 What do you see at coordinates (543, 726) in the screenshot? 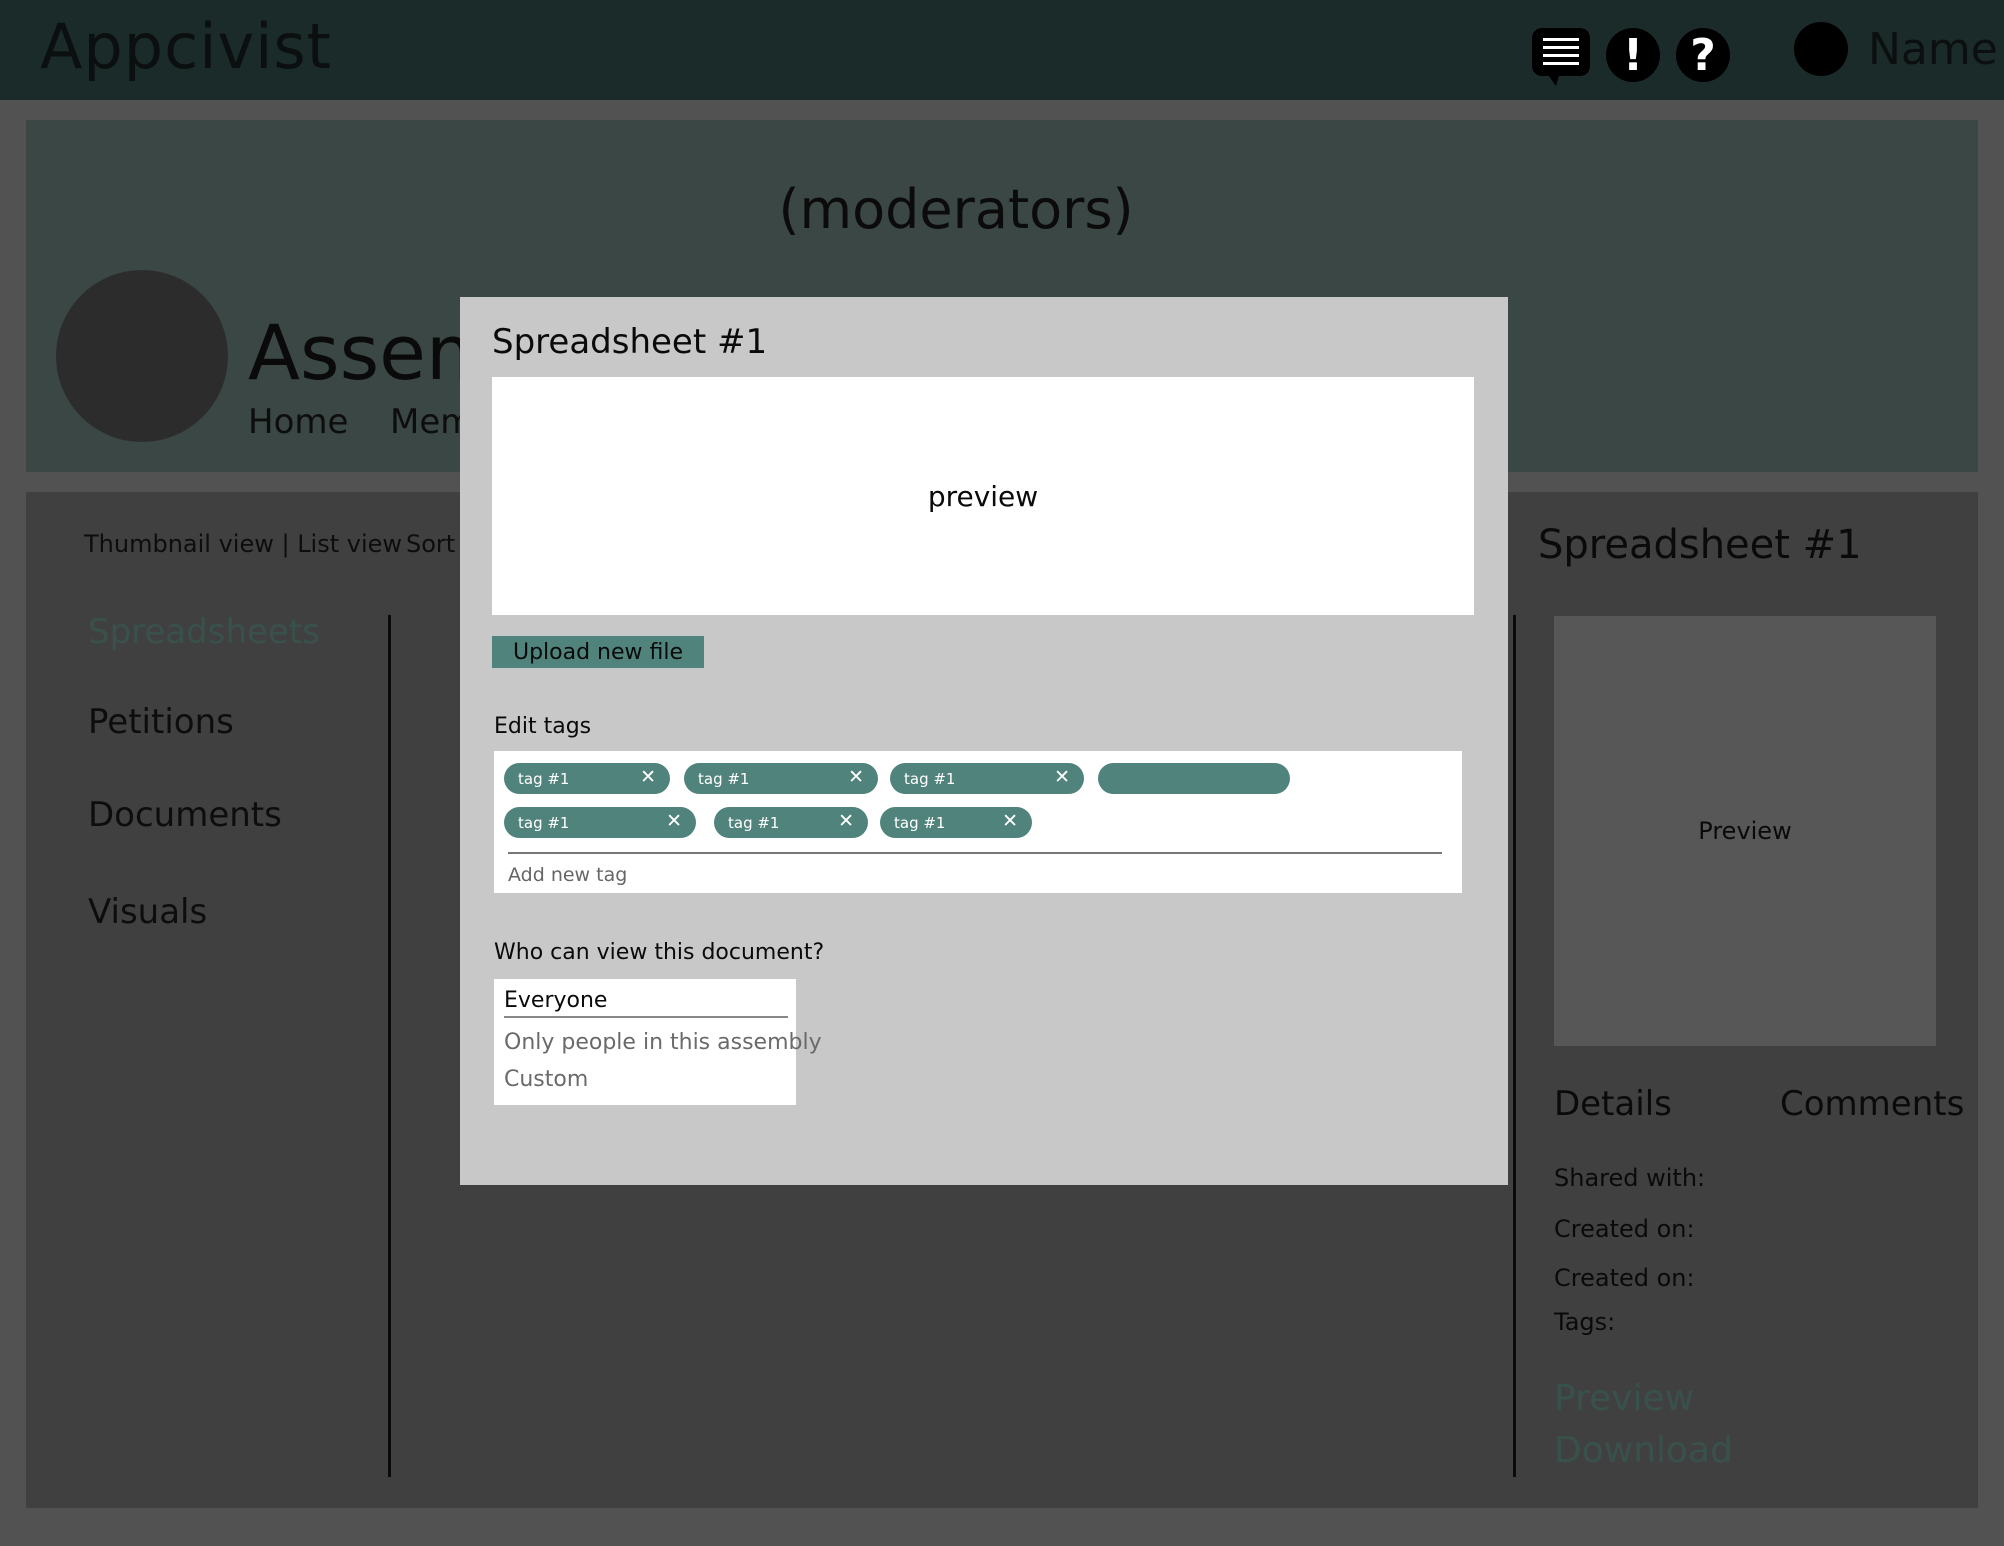
I see `edit-tags-label: Edit tags` at bounding box center [543, 726].